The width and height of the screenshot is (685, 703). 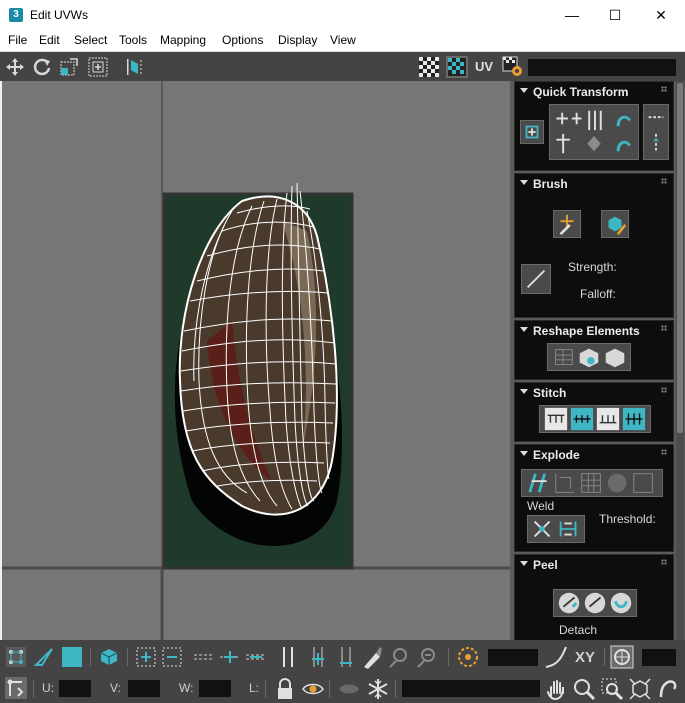 I want to click on snap-icon, so click(x=668, y=689).